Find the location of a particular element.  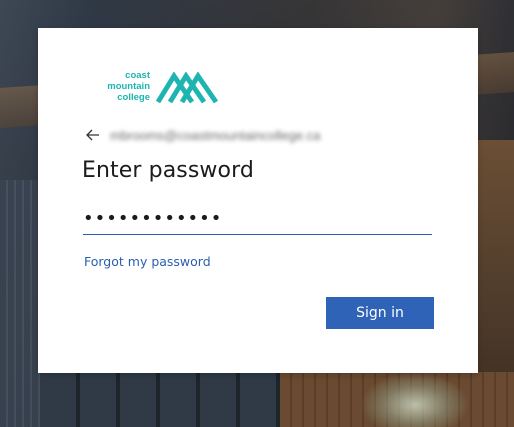

logo-line-coast: coast is located at coordinates (137, 75).